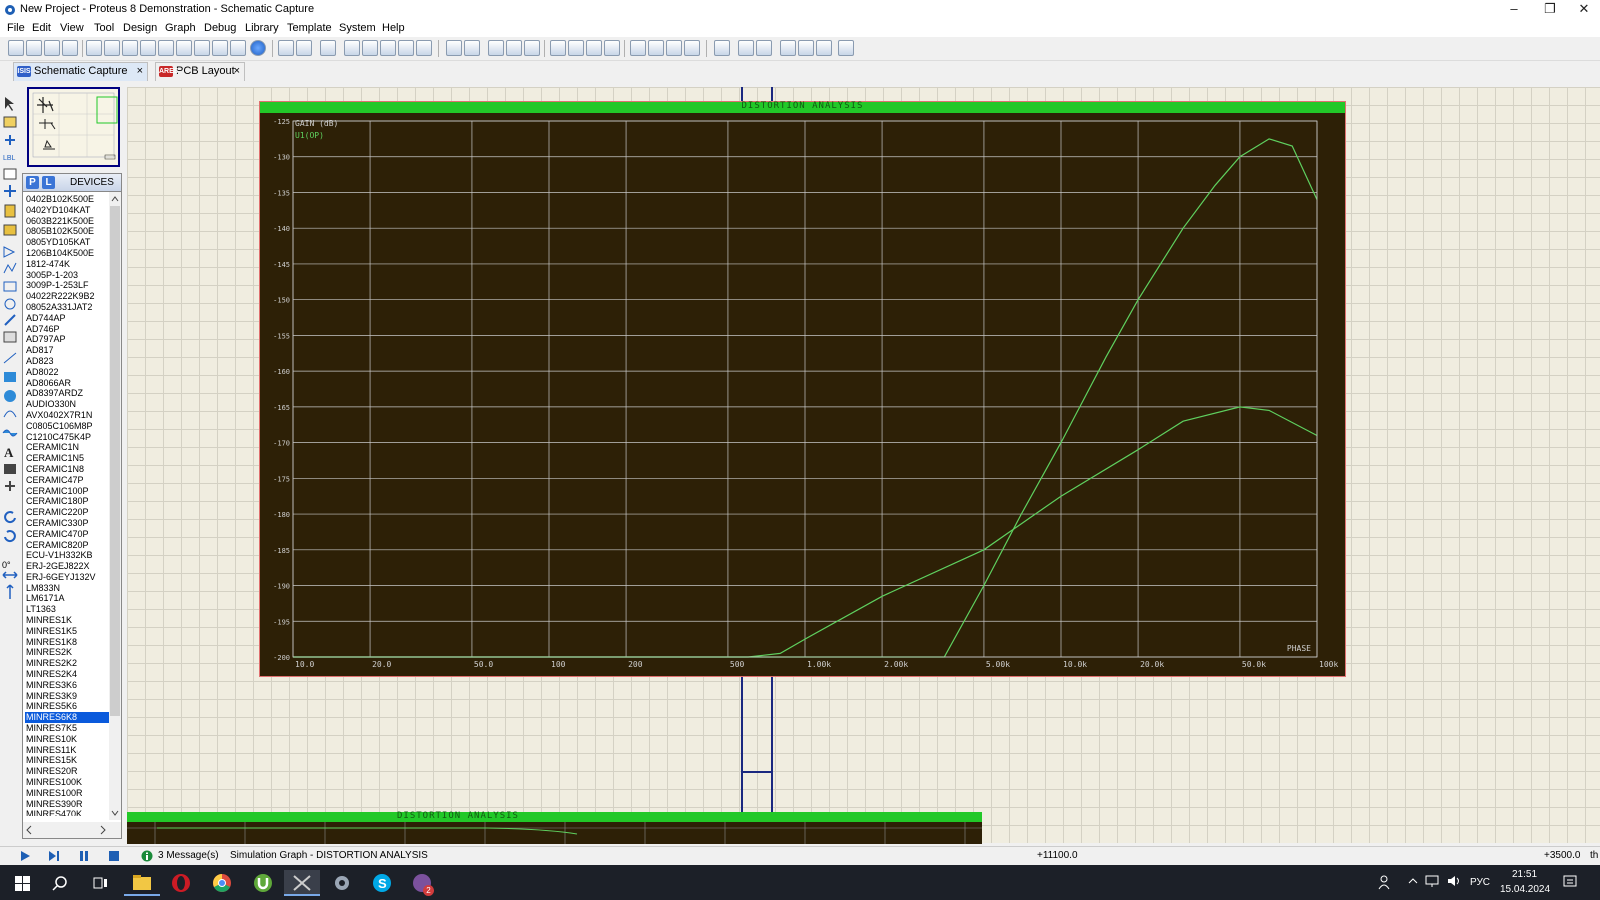  I want to click on y-tick-label: -145, so click(281, 265).